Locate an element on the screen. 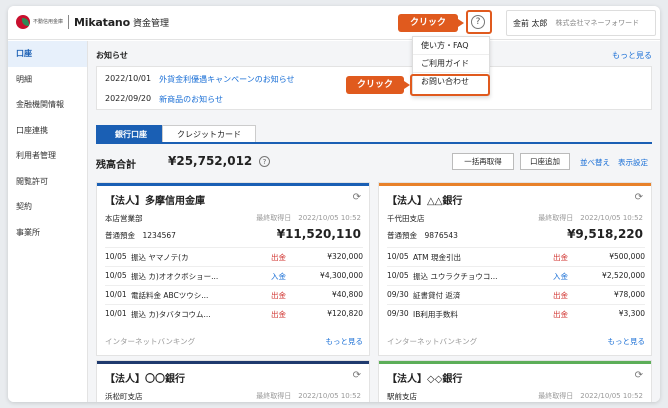  tab-underline is located at coordinates (374, 143).